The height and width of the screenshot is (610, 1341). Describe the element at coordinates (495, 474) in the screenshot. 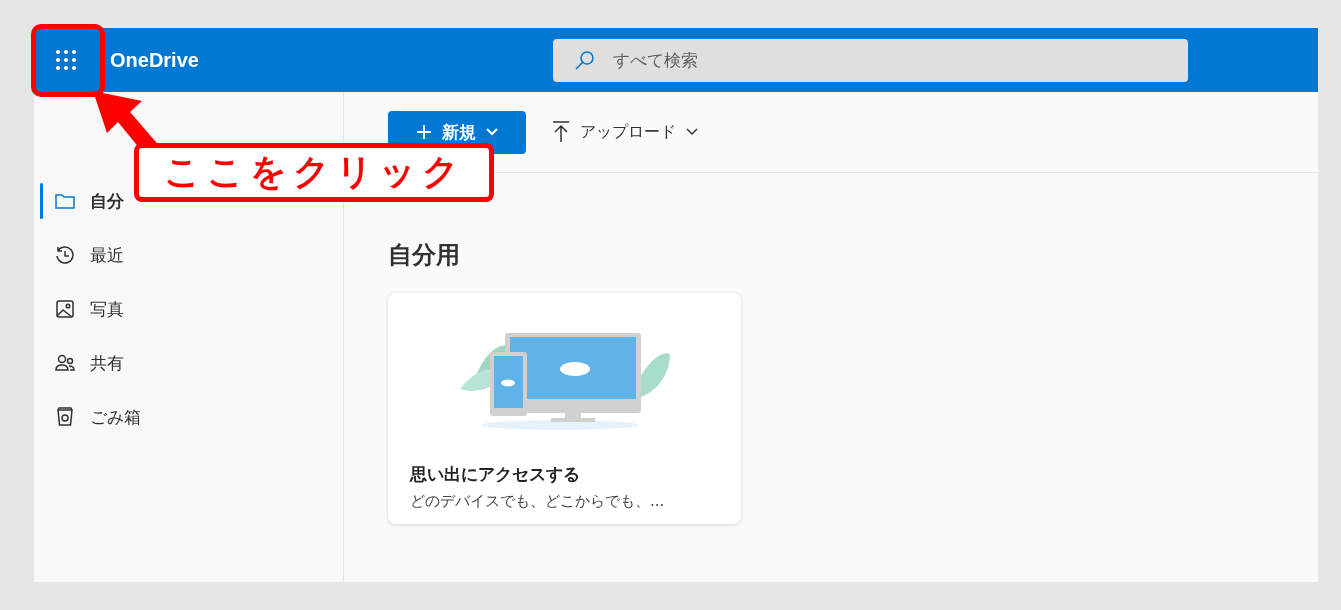

I see `card-title: 思い出にアクセスする` at that location.